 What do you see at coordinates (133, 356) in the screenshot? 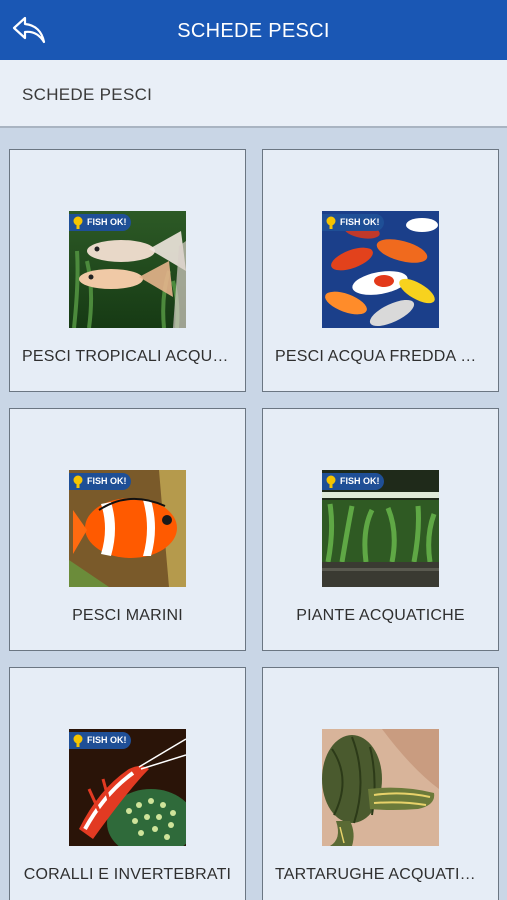
I see `category-label: PESCI TROPICALI ACQUA DOLCE` at bounding box center [133, 356].